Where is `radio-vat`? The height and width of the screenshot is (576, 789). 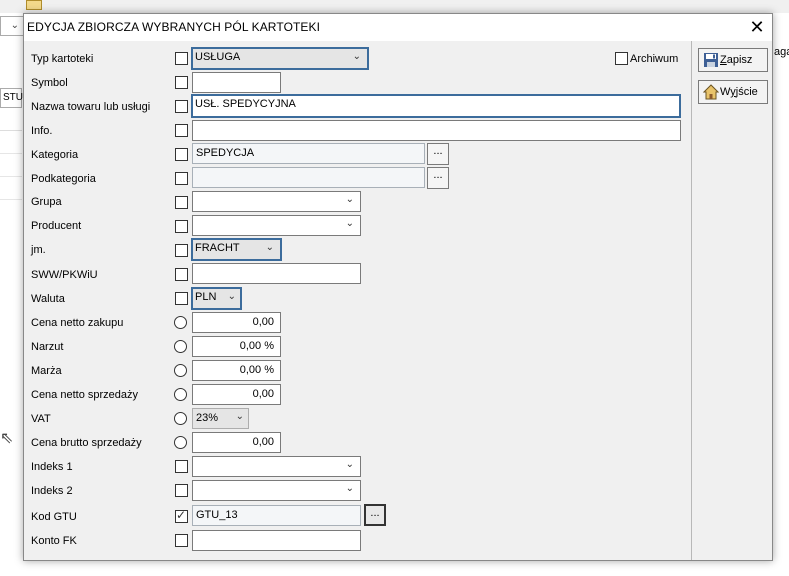
radio-vat is located at coordinates (180, 418).